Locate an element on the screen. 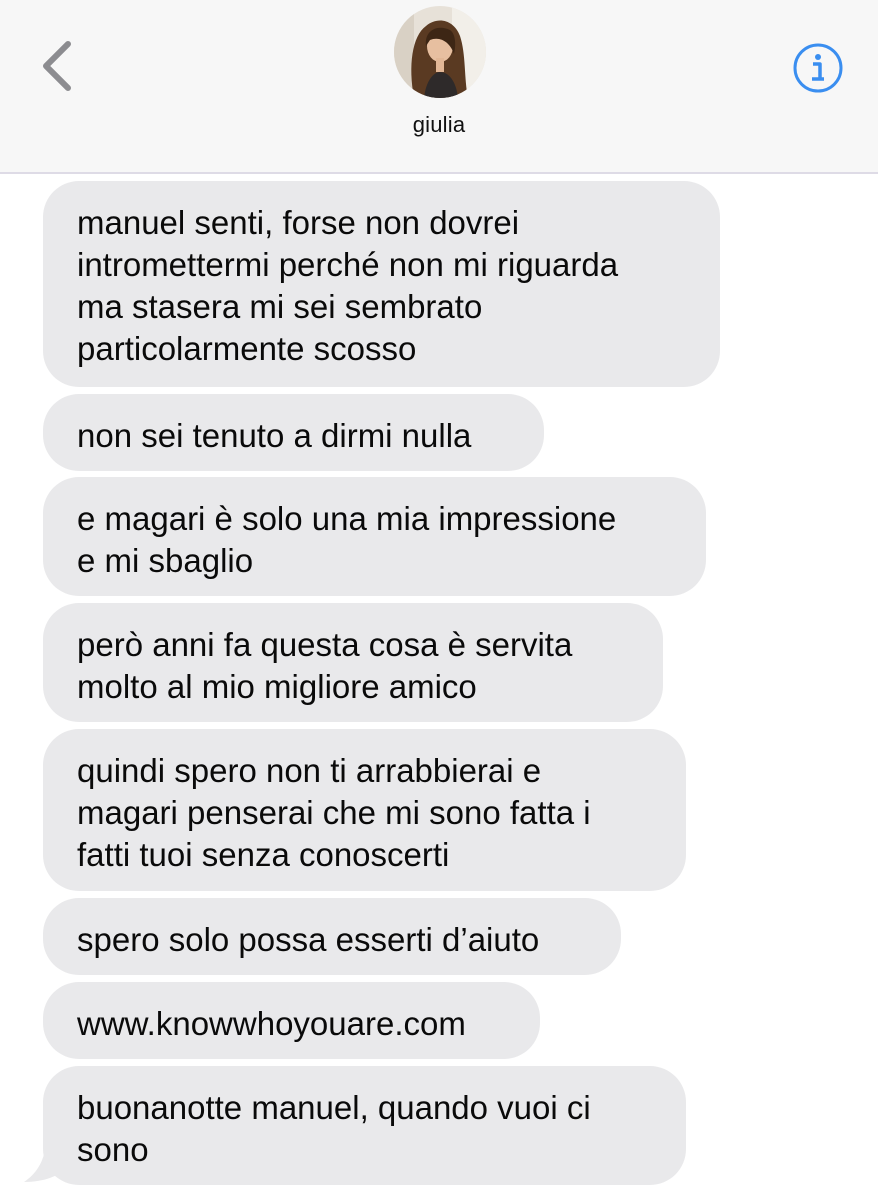 The width and height of the screenshot is (878, 1200). back-button is located at coordinates (58, 66).